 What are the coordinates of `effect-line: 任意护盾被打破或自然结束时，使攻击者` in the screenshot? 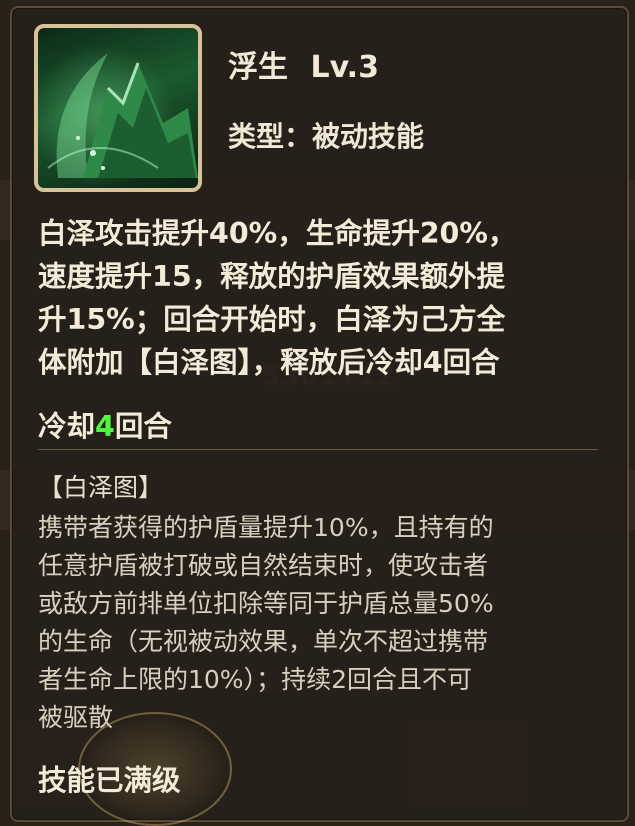 It's located at (263, 565).